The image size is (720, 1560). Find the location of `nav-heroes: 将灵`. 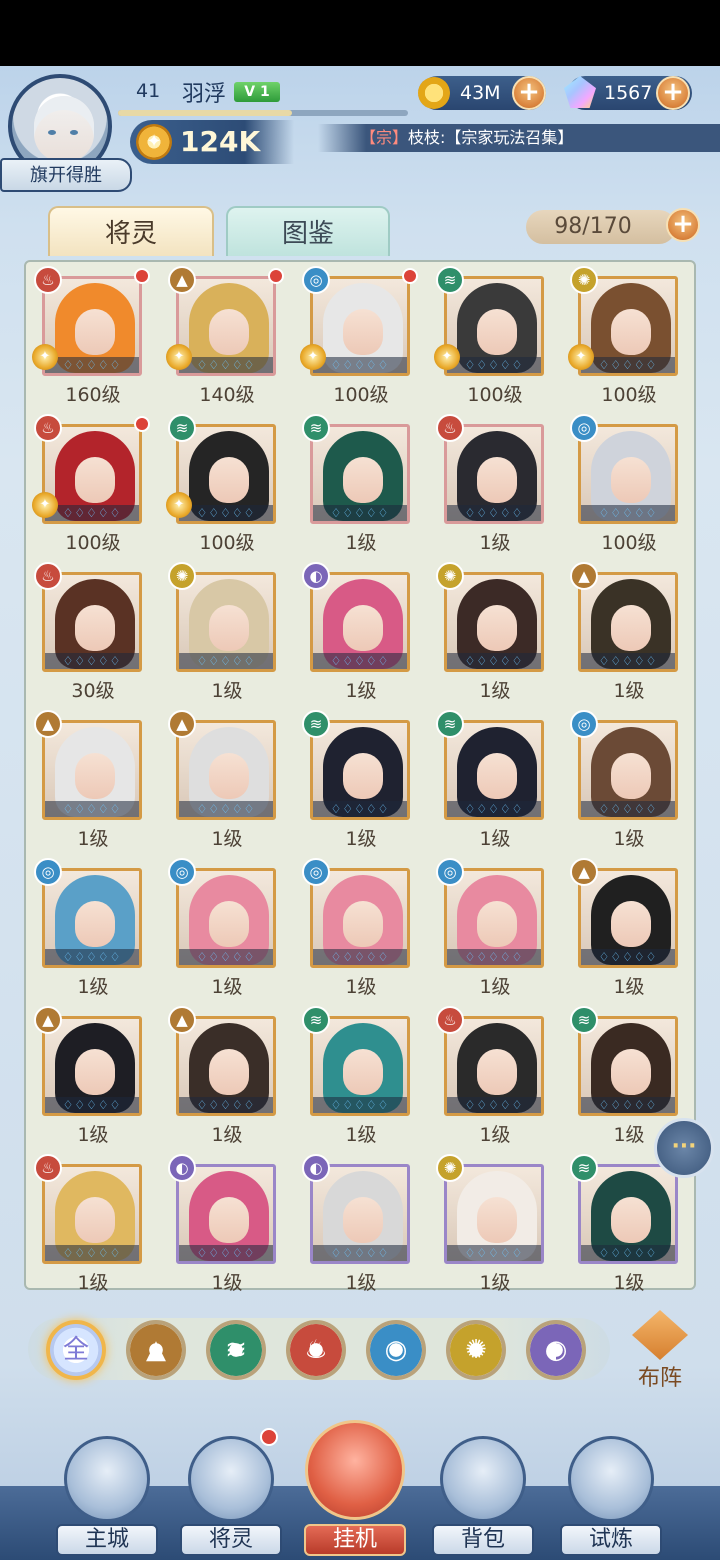

nav-heroes: 将灵 is located at coordinates (231, 1492).